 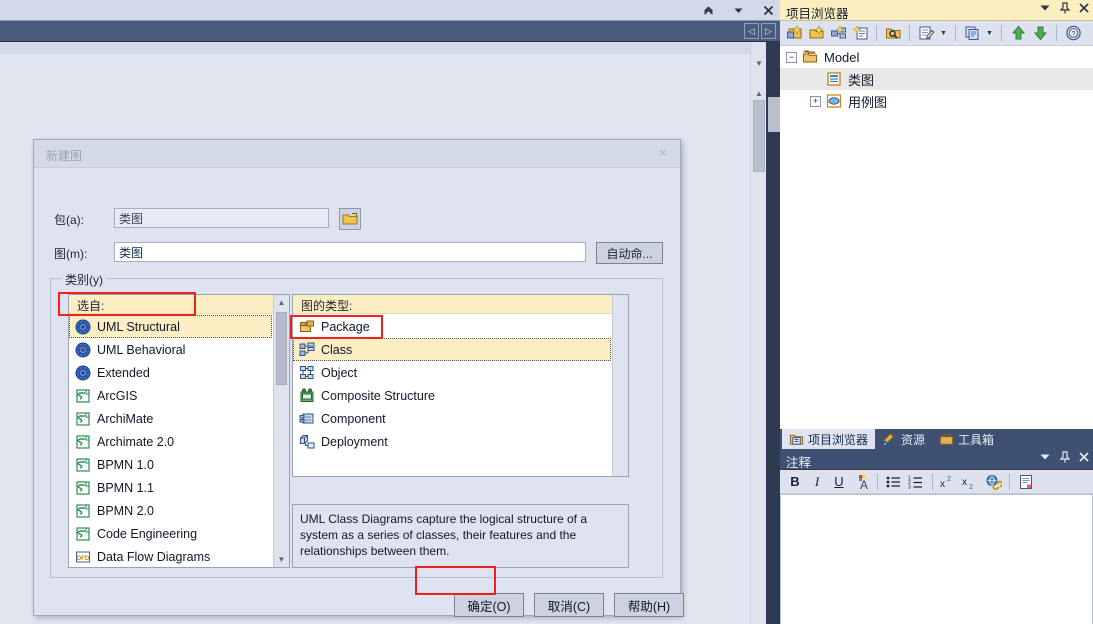 What do you see at coordinates (816, 33) in the screenshot?
I see `new-package-icon` at bounding box center [816, 33].